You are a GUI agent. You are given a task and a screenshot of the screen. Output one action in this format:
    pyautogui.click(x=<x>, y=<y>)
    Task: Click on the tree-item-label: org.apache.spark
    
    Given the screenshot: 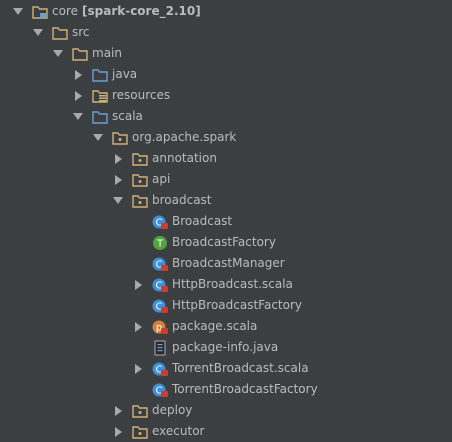 What is the action you would take?
    pyautogui.click(x=184, y=137)
    